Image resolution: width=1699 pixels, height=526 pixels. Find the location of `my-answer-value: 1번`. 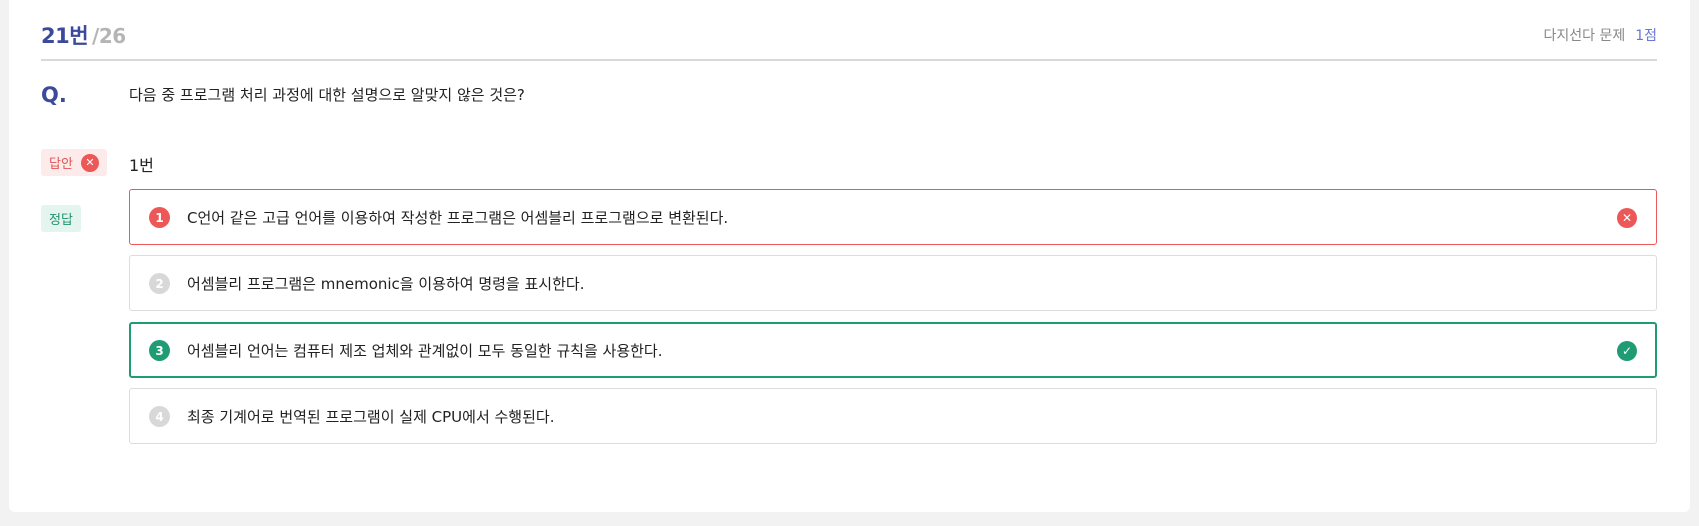

my-answer-value: 1번 is located at coordinates (141, 165).